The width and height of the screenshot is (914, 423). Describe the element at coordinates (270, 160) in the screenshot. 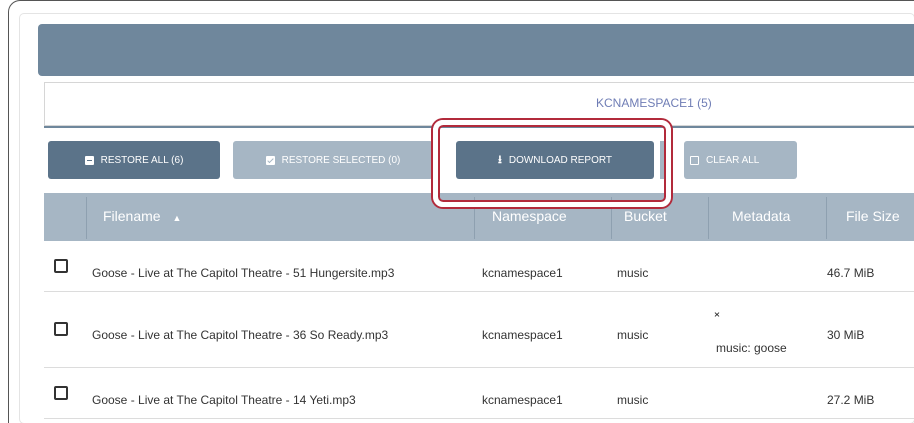

I see `checkbox-checked-icon` at that location.